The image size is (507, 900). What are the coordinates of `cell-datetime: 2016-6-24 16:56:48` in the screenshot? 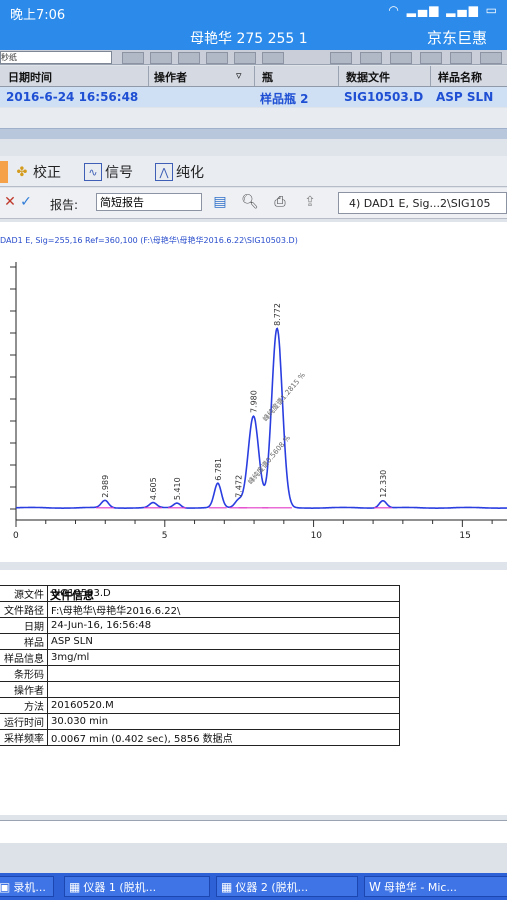 It's located at (72, 97).